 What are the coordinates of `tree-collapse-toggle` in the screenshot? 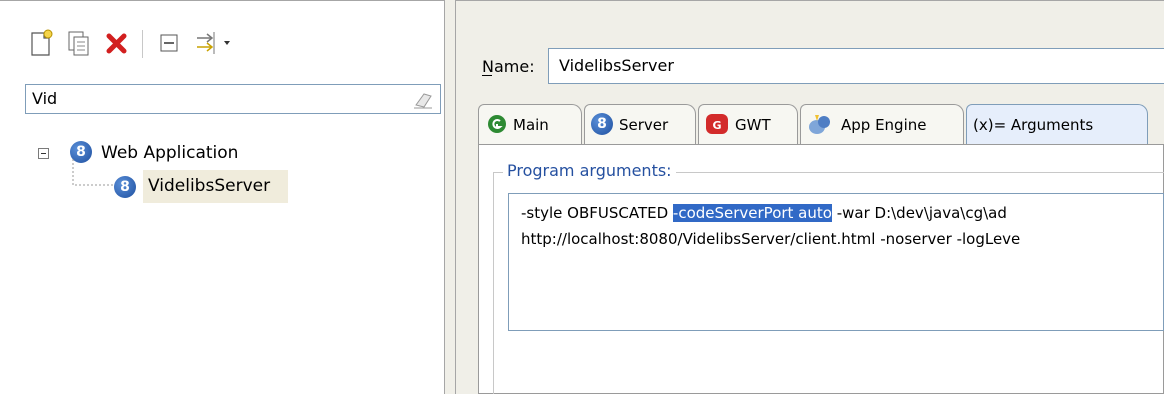 It's located at (43, 153).